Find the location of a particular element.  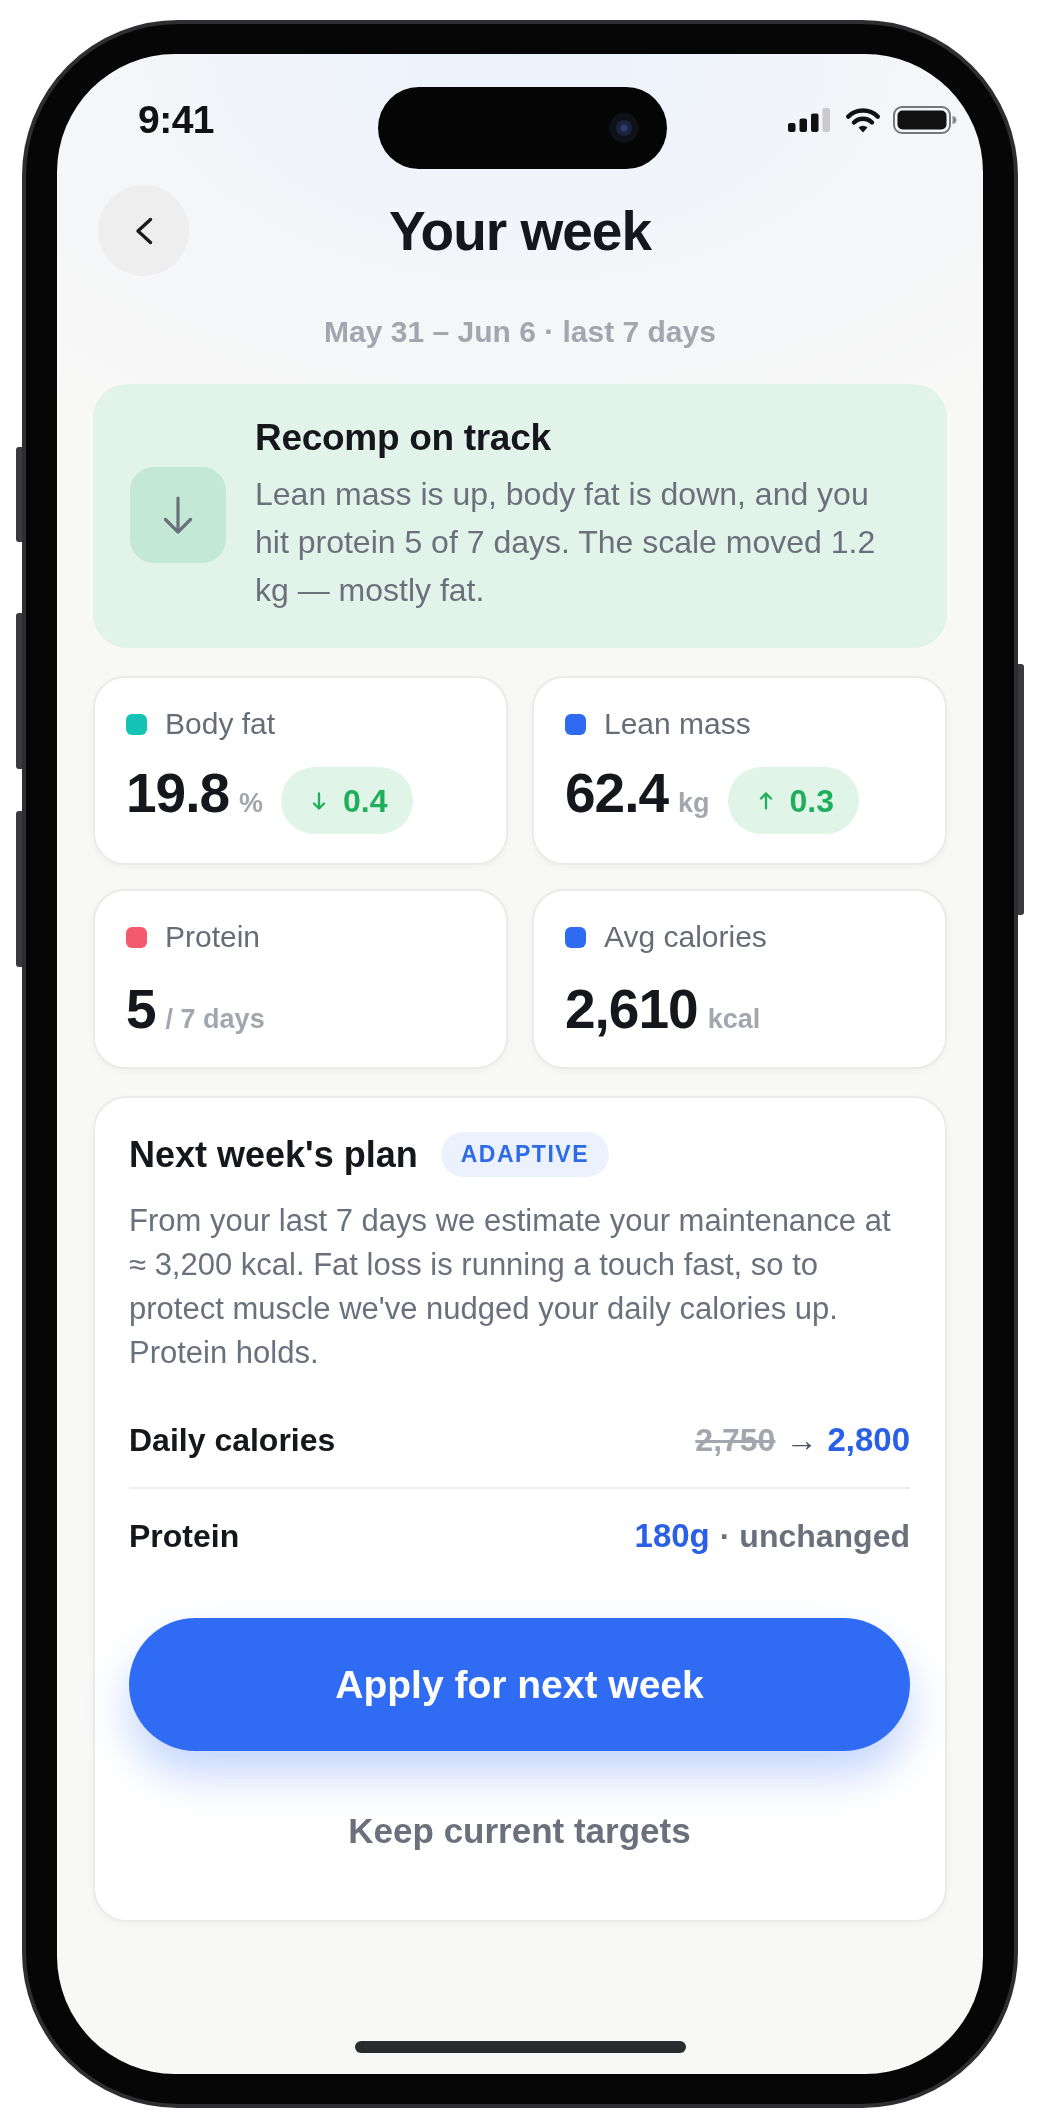

stat-label: Protein is located at coordinates (213, 937).